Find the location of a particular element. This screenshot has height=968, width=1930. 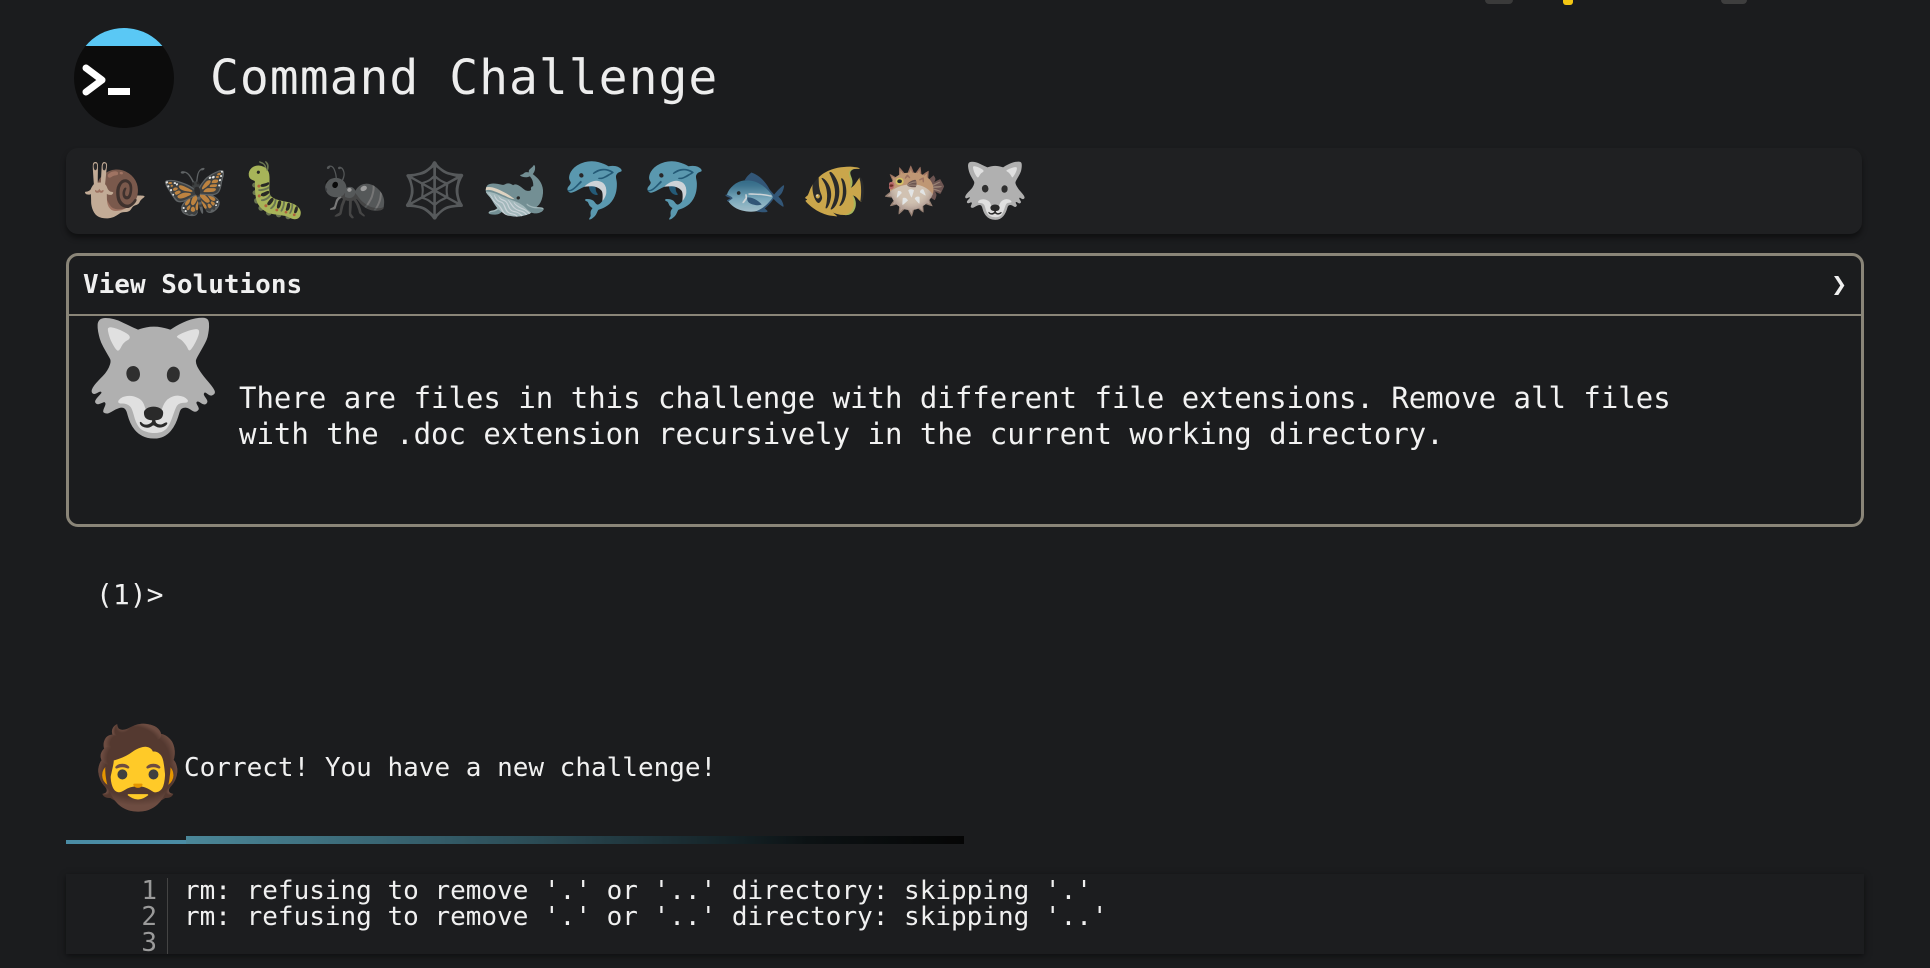

whale-icon: 🐋 is located at coordinates (515, 191).